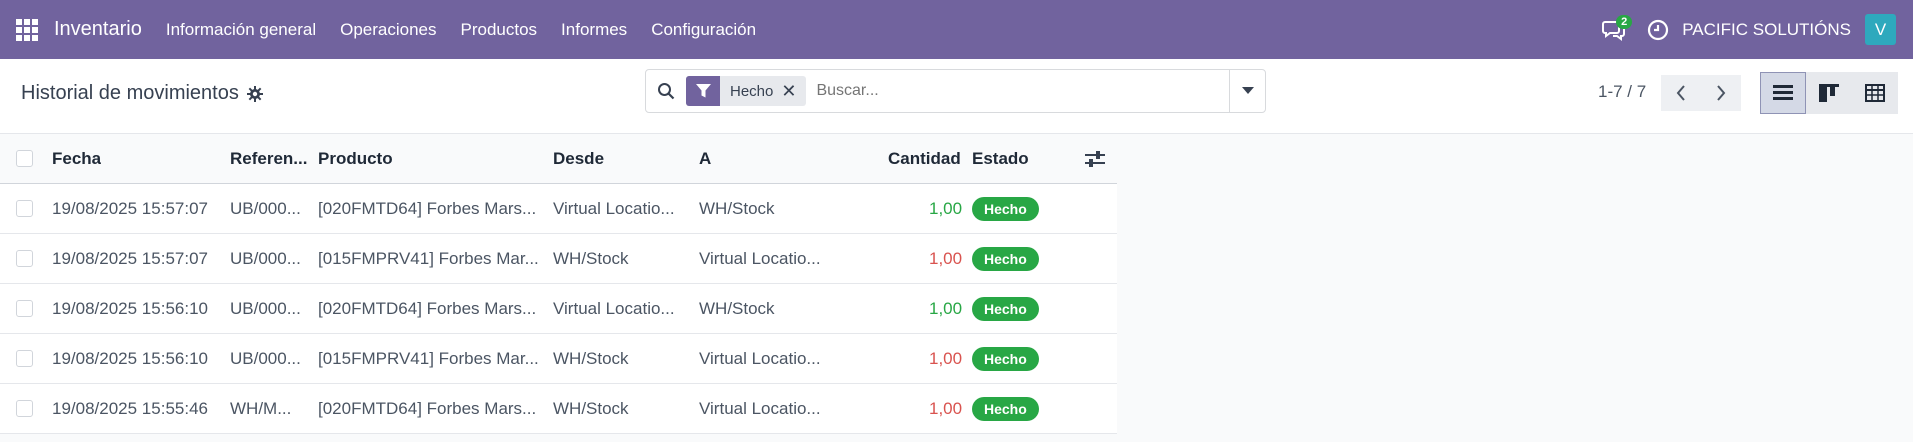 The width and height of the screenshot is (1913, 442). Describe the element at coordinates (666, 91) in the screenshot. I see `search-icon` at that location.